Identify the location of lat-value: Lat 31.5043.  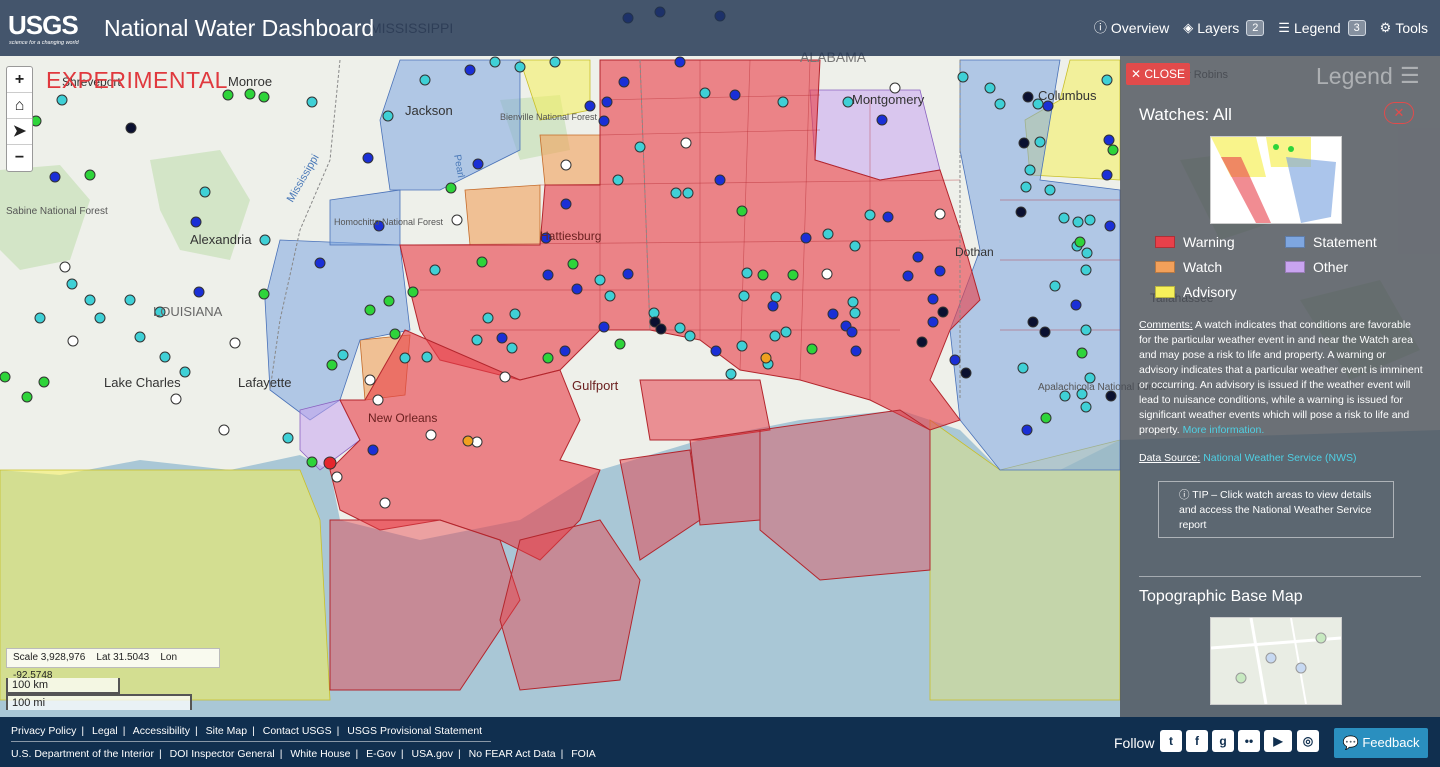
(123, 657).